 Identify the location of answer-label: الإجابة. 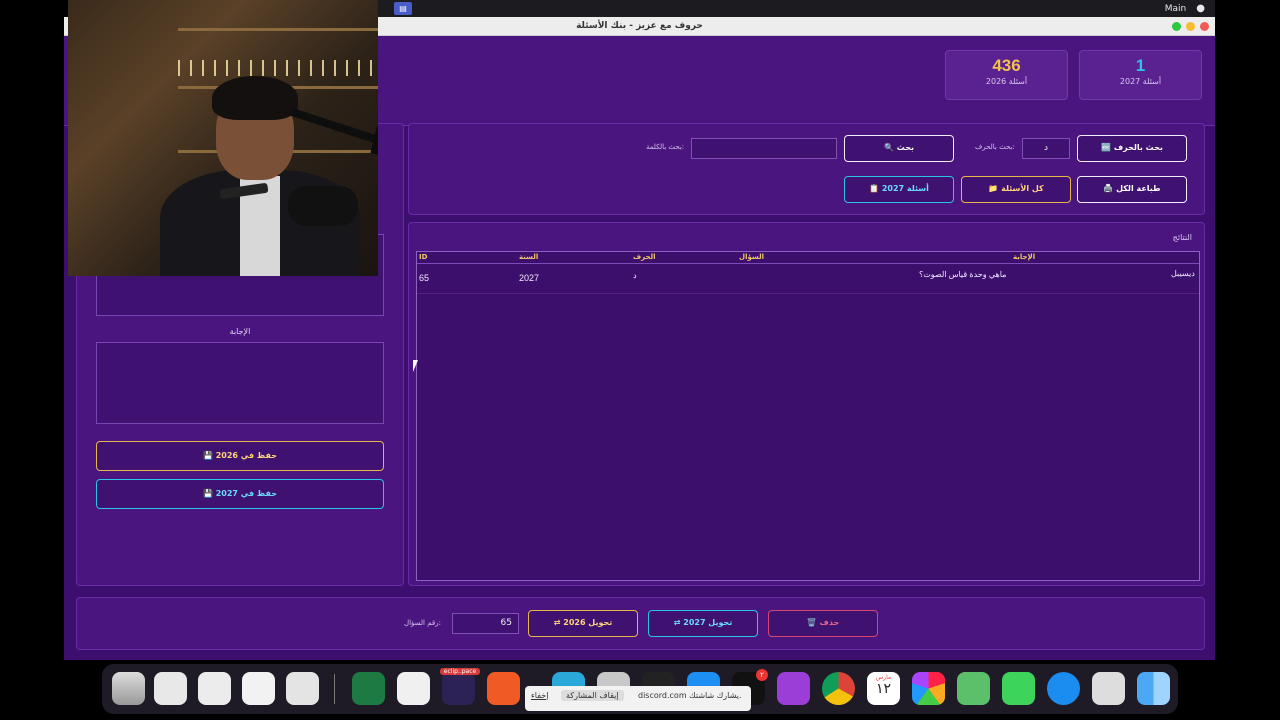
(240, 331).